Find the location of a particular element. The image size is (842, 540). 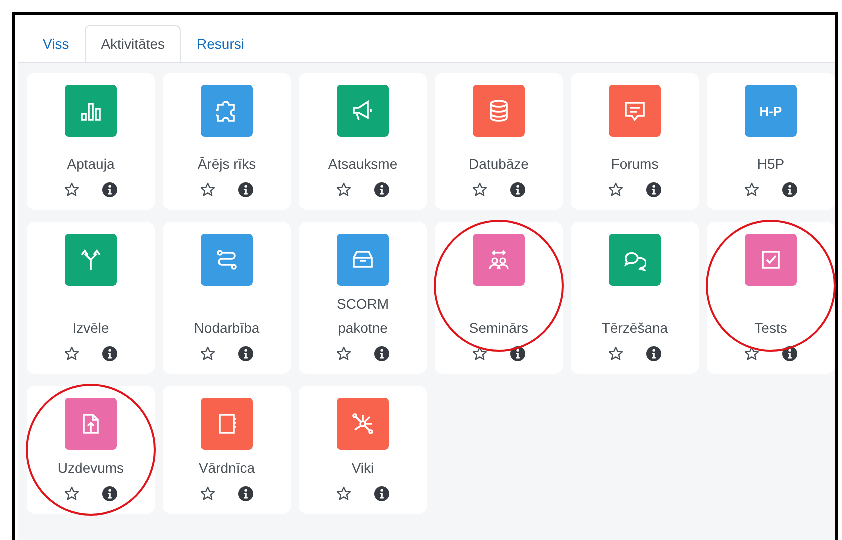

activity-card: SCORM pakotne is located at coordinates (363, 298).